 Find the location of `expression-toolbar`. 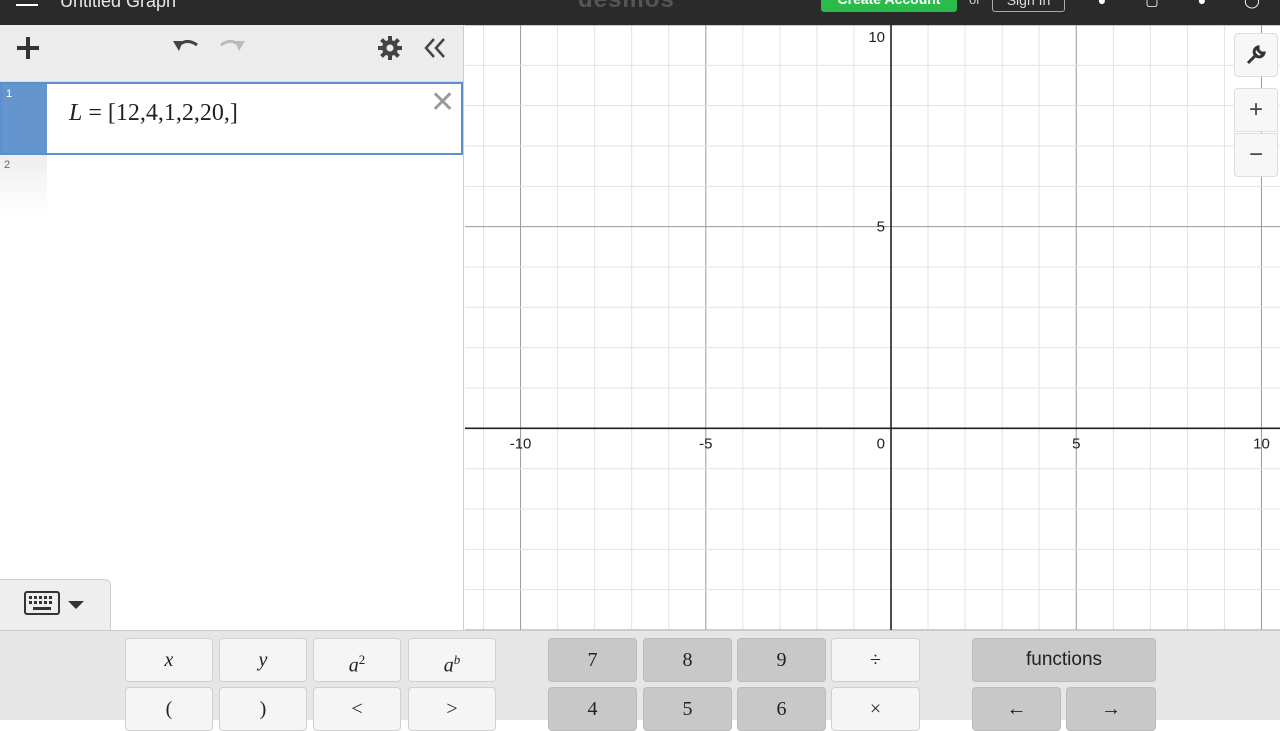

expression-toolbar is located at coordinates (231, 53).